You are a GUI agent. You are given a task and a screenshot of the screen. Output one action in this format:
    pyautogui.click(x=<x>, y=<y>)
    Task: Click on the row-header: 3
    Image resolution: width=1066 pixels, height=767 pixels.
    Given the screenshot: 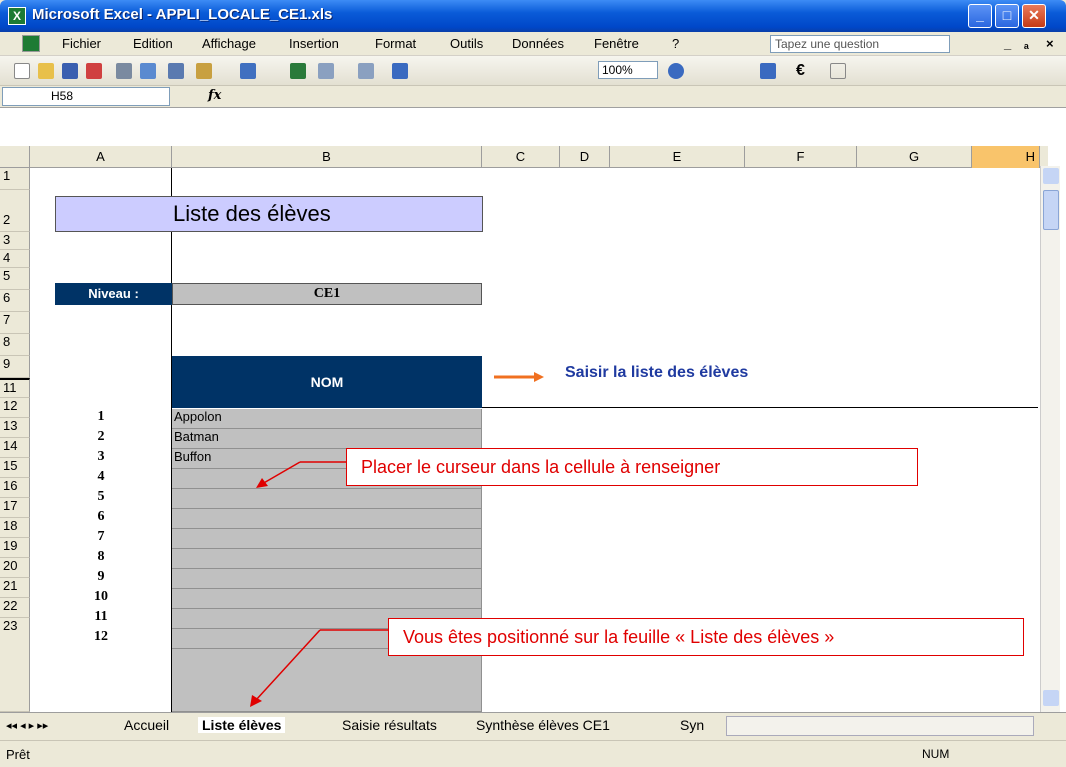 What is the action you would take?
    pyautogui.click(x=15, y=241)
    